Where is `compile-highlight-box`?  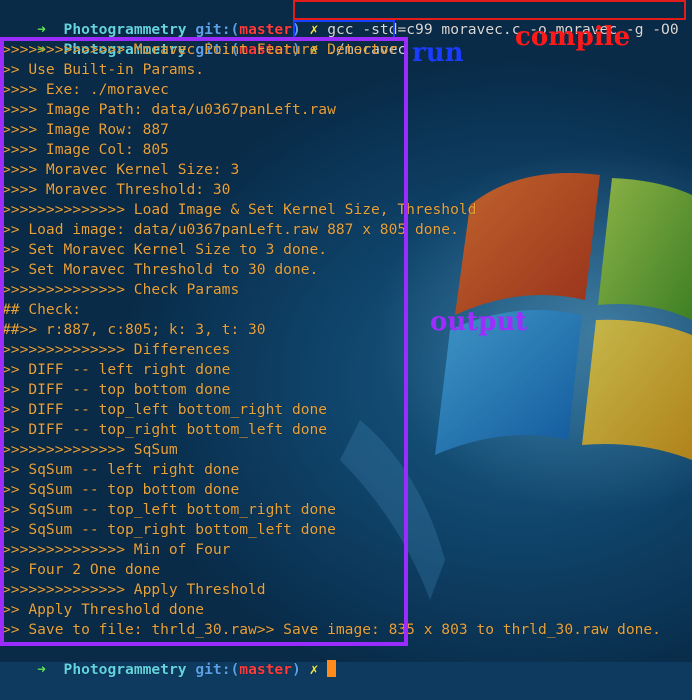
compile-highlight-box is located at coordinates (489, 10).